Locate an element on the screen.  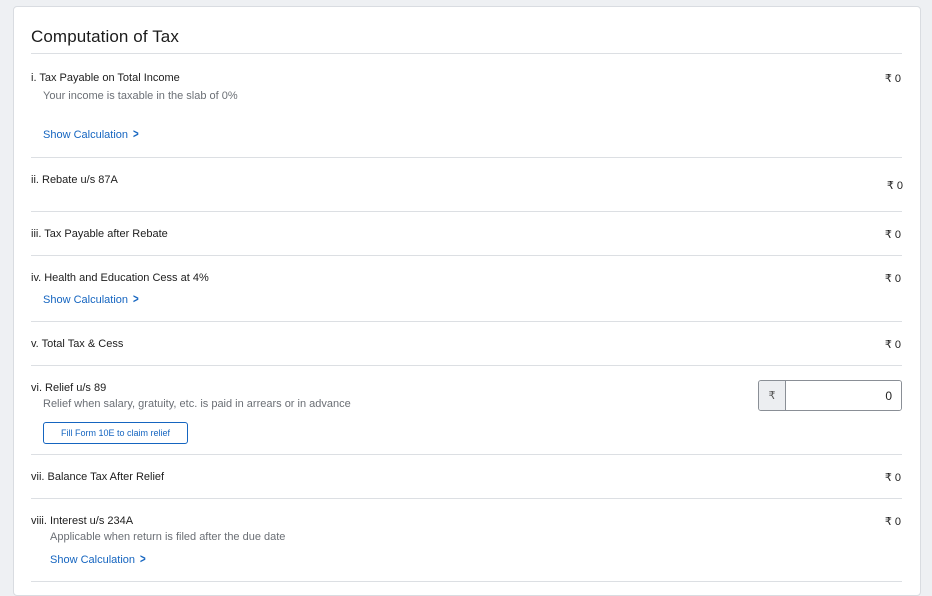
show-calculation-link-cess: Show Calculation > is located at coordinates (91, 298).